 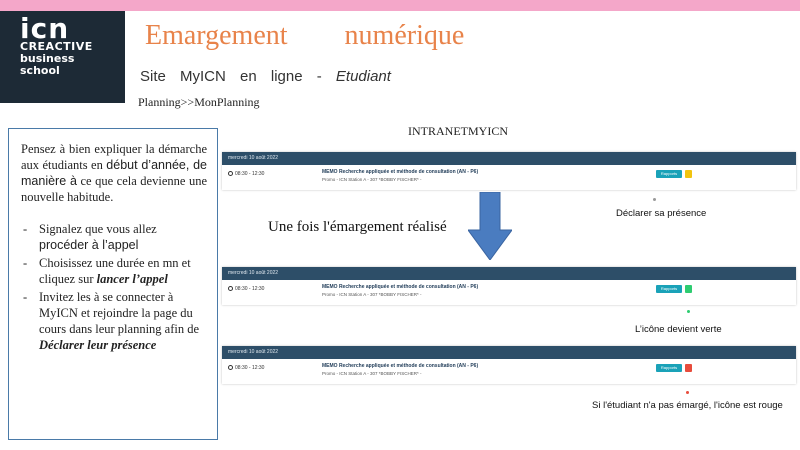 What do you see at coordinates (231, 76) in the screenshot?
I see `subtitle-main: Site MyICN en ligne -` at bounding box center [231, 76].